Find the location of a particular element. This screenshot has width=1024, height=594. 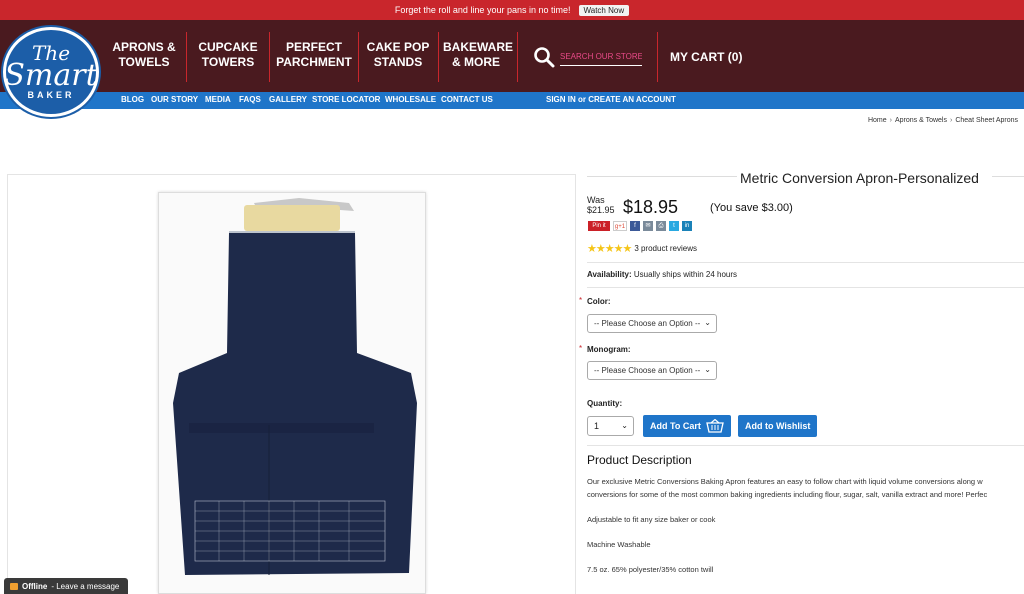

nav-aprons-towels: APRONS & TOWELS is located at coordinates (144, 55).